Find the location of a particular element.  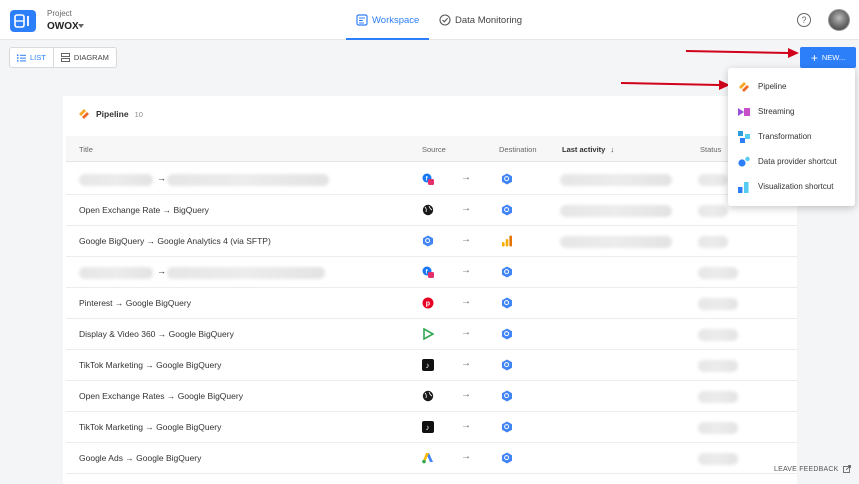

chevron-down-icon is located at coordinates (81, 26).